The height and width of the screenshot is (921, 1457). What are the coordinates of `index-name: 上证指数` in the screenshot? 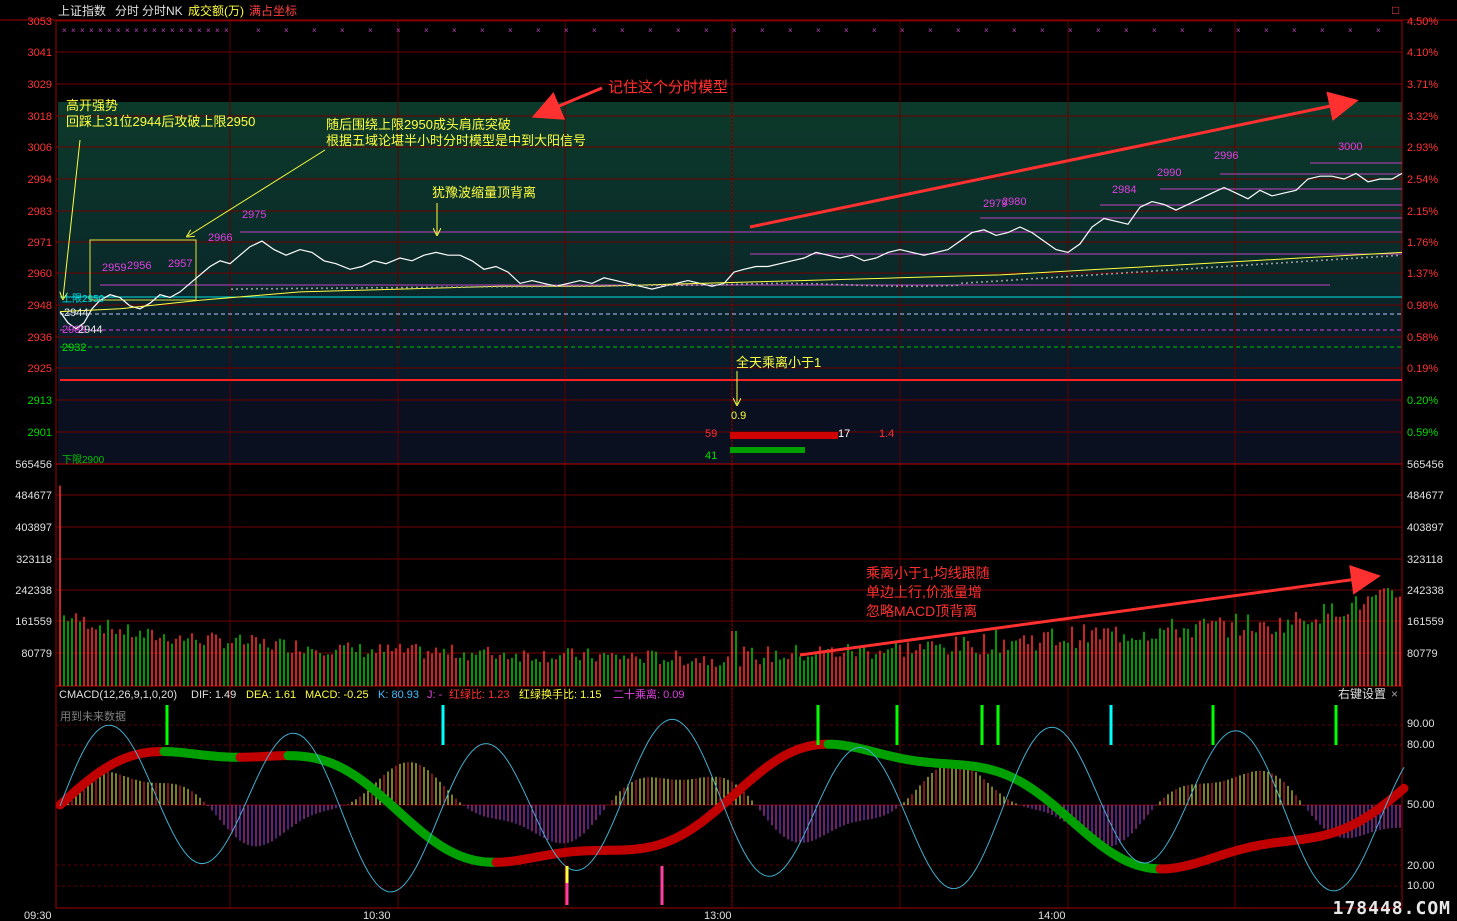 It's located at (82, 10).